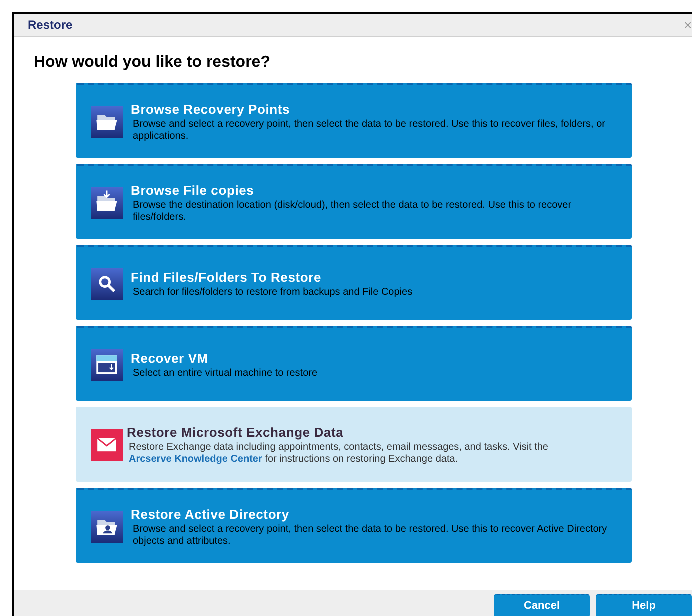  Describe the element at coordinates (107, 444) in the screenshot. I see `envelope-icon` at that location.